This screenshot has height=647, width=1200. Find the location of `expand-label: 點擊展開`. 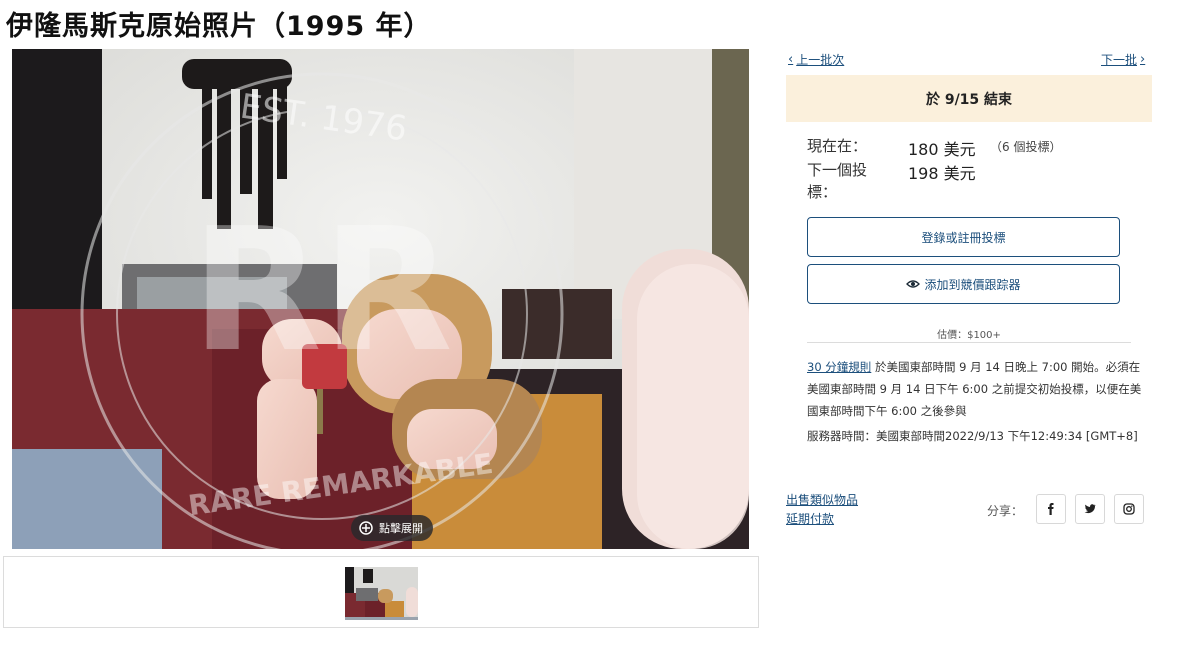

expand-label: 點擊展開 is located at coordinates (401, 528).